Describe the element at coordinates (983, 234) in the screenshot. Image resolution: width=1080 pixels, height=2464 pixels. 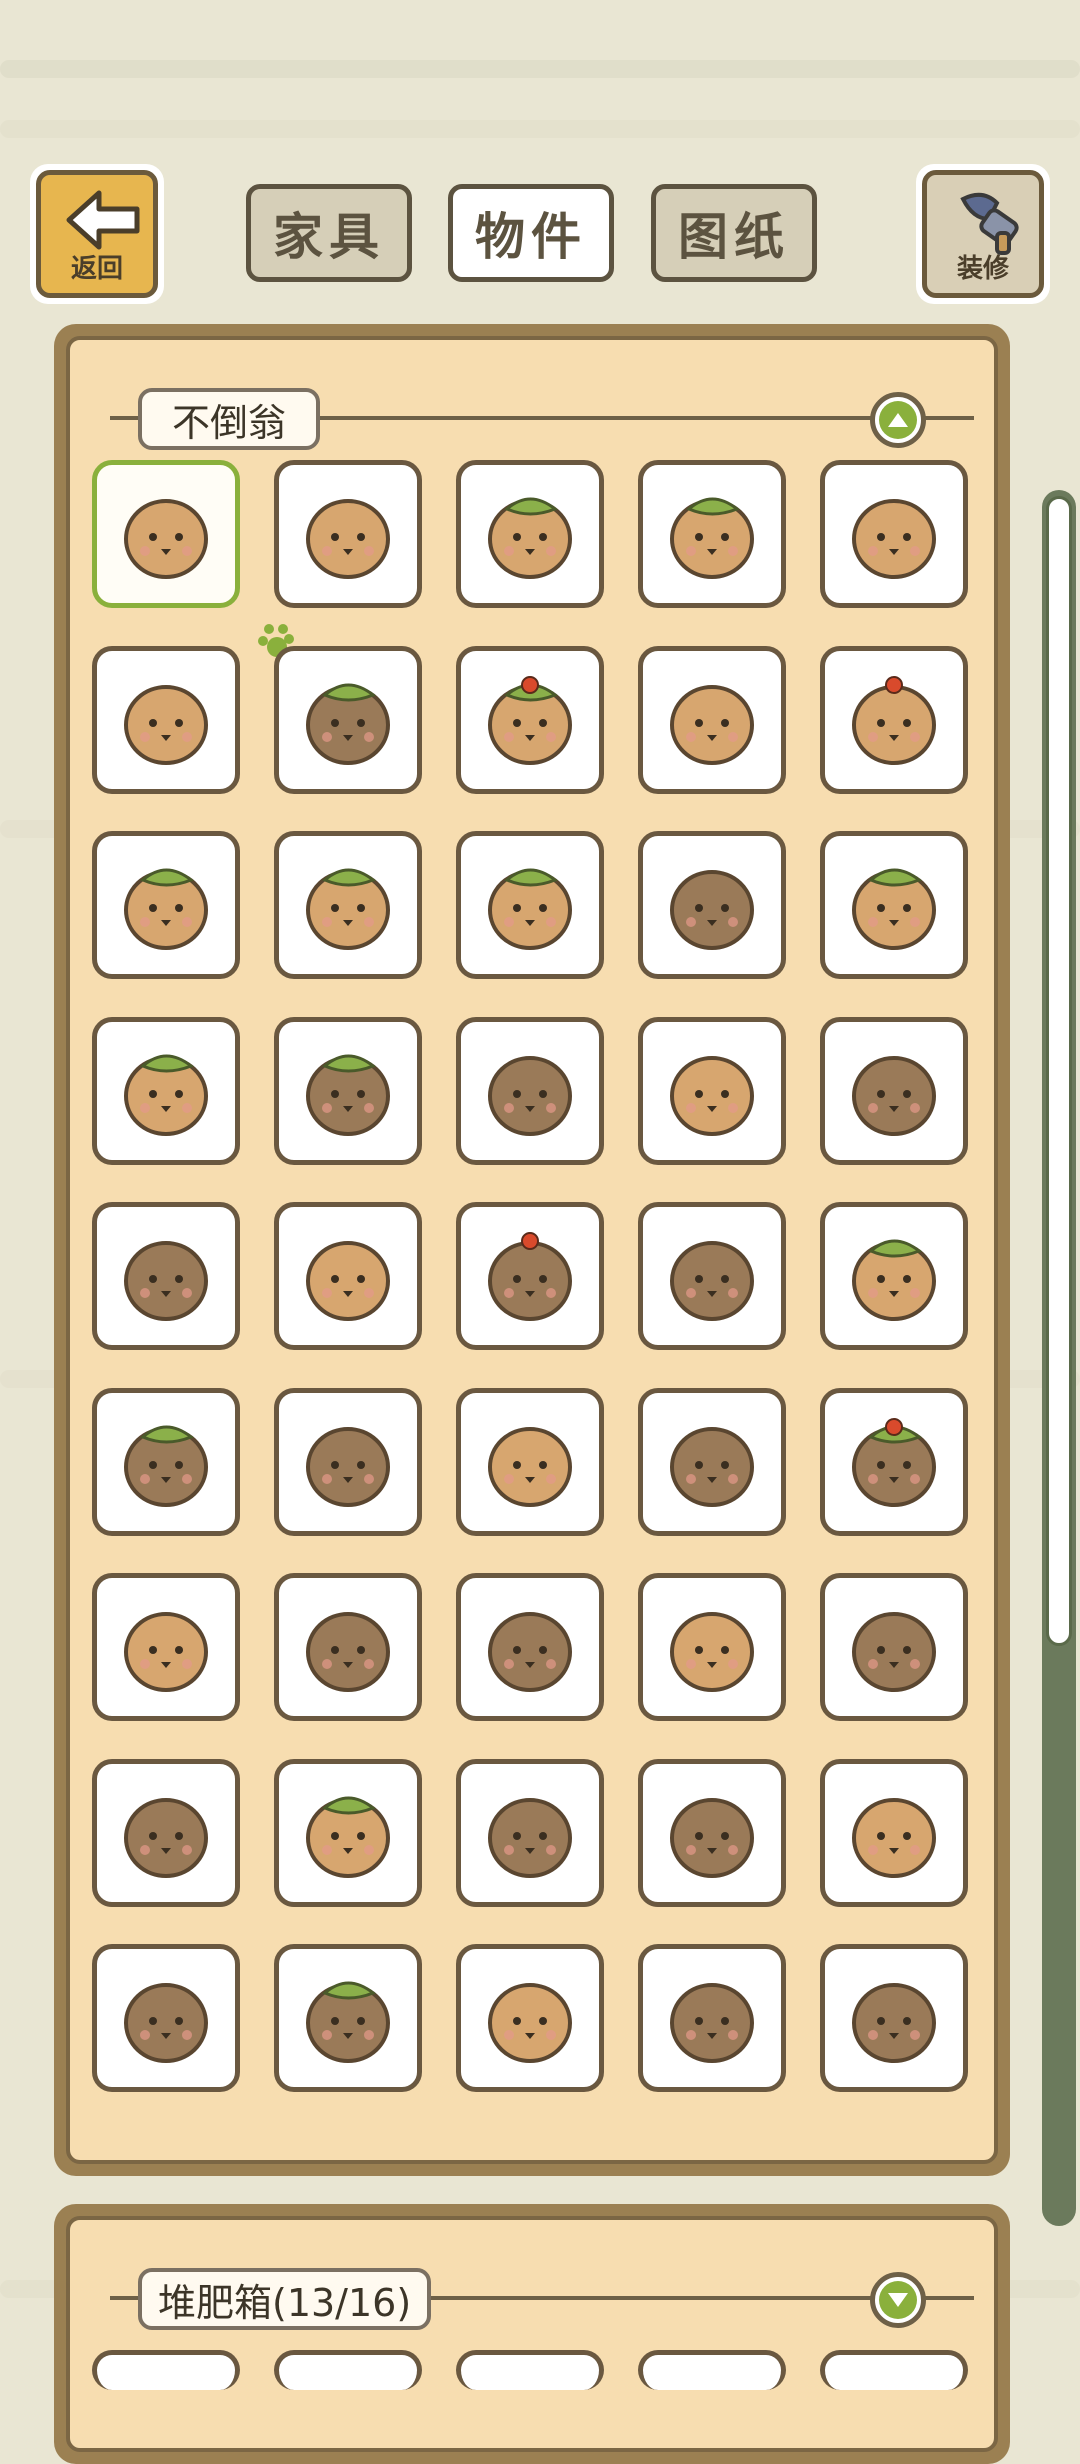
I see `decorate-button: 装修` at that location.